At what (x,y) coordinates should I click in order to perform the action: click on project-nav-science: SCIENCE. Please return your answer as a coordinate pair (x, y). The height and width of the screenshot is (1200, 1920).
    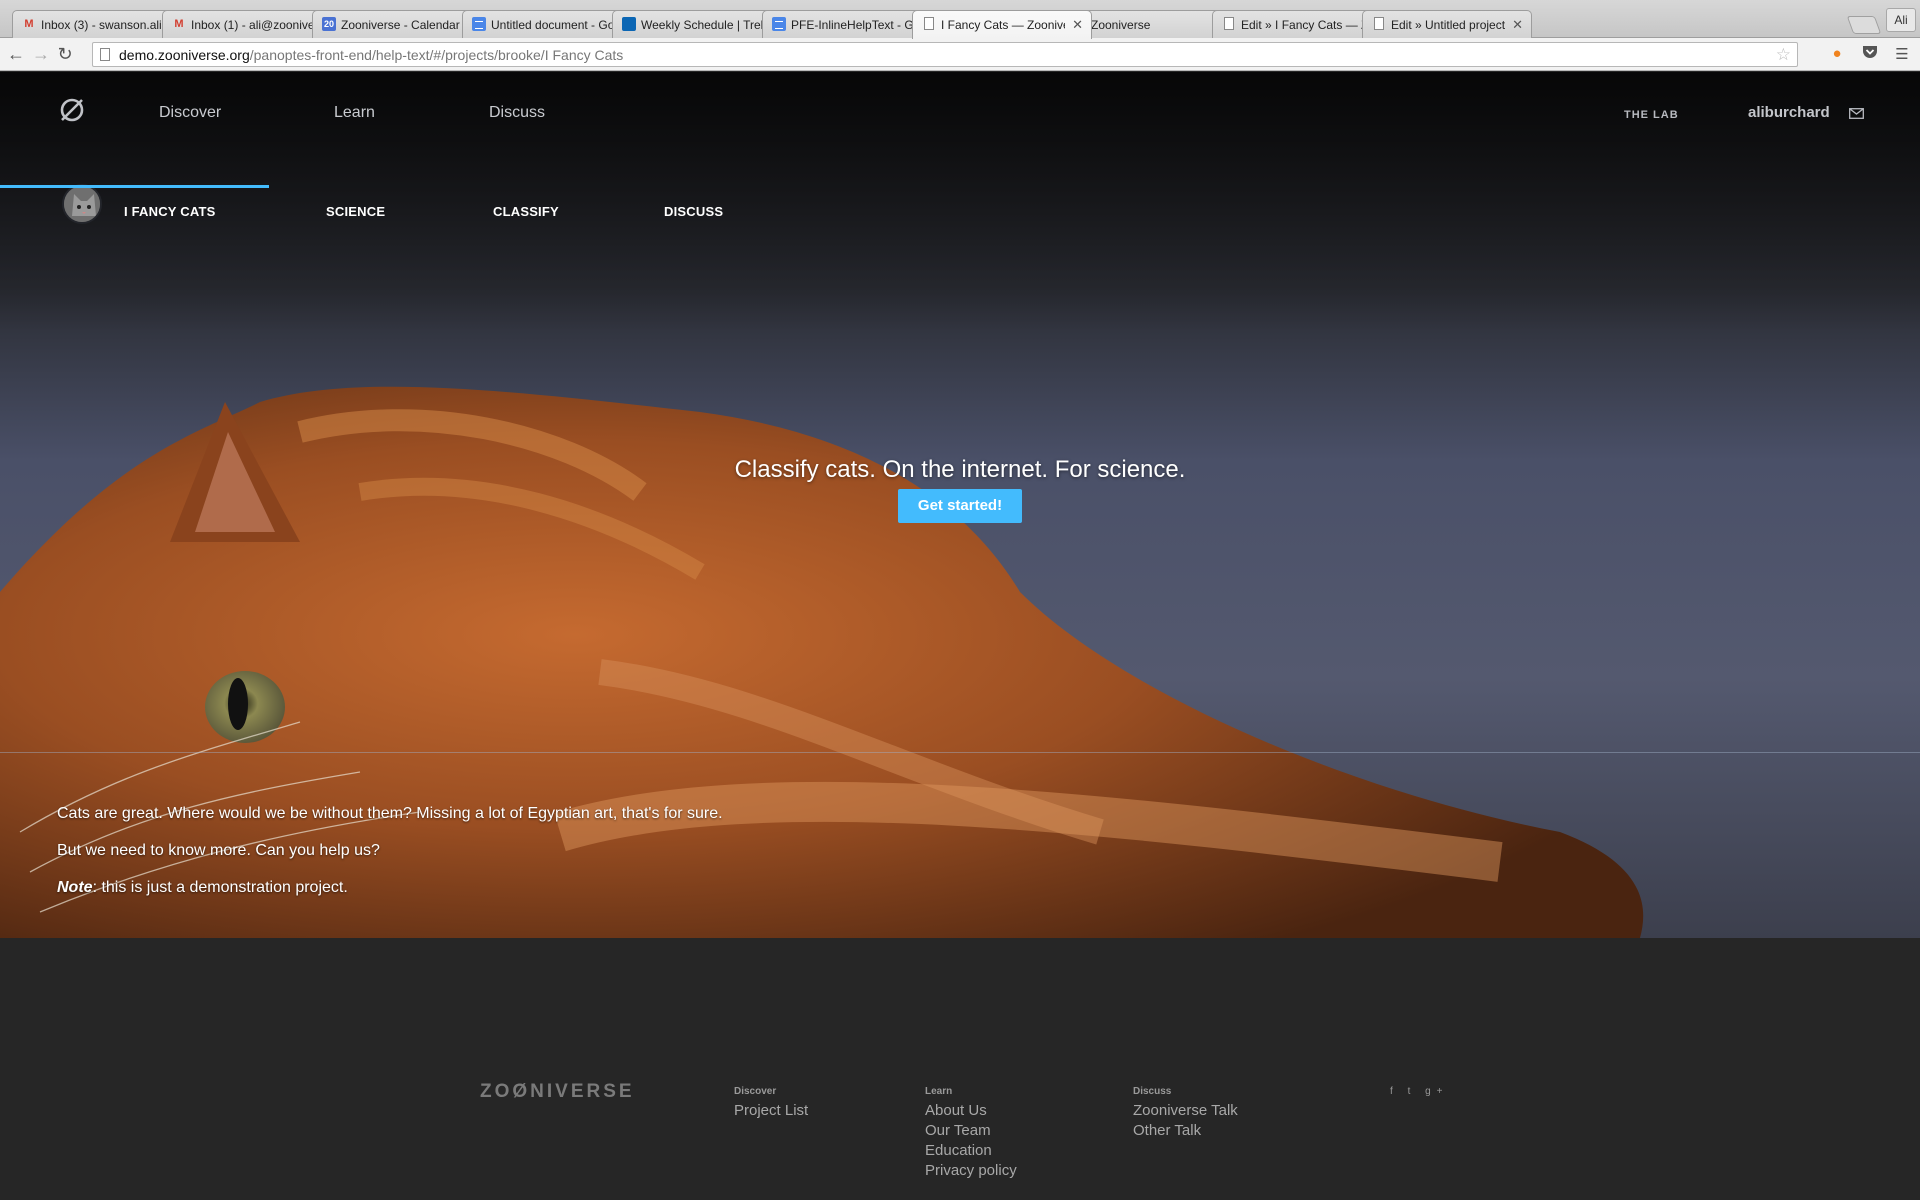
    Looking at the image, I should click on (355, 211).